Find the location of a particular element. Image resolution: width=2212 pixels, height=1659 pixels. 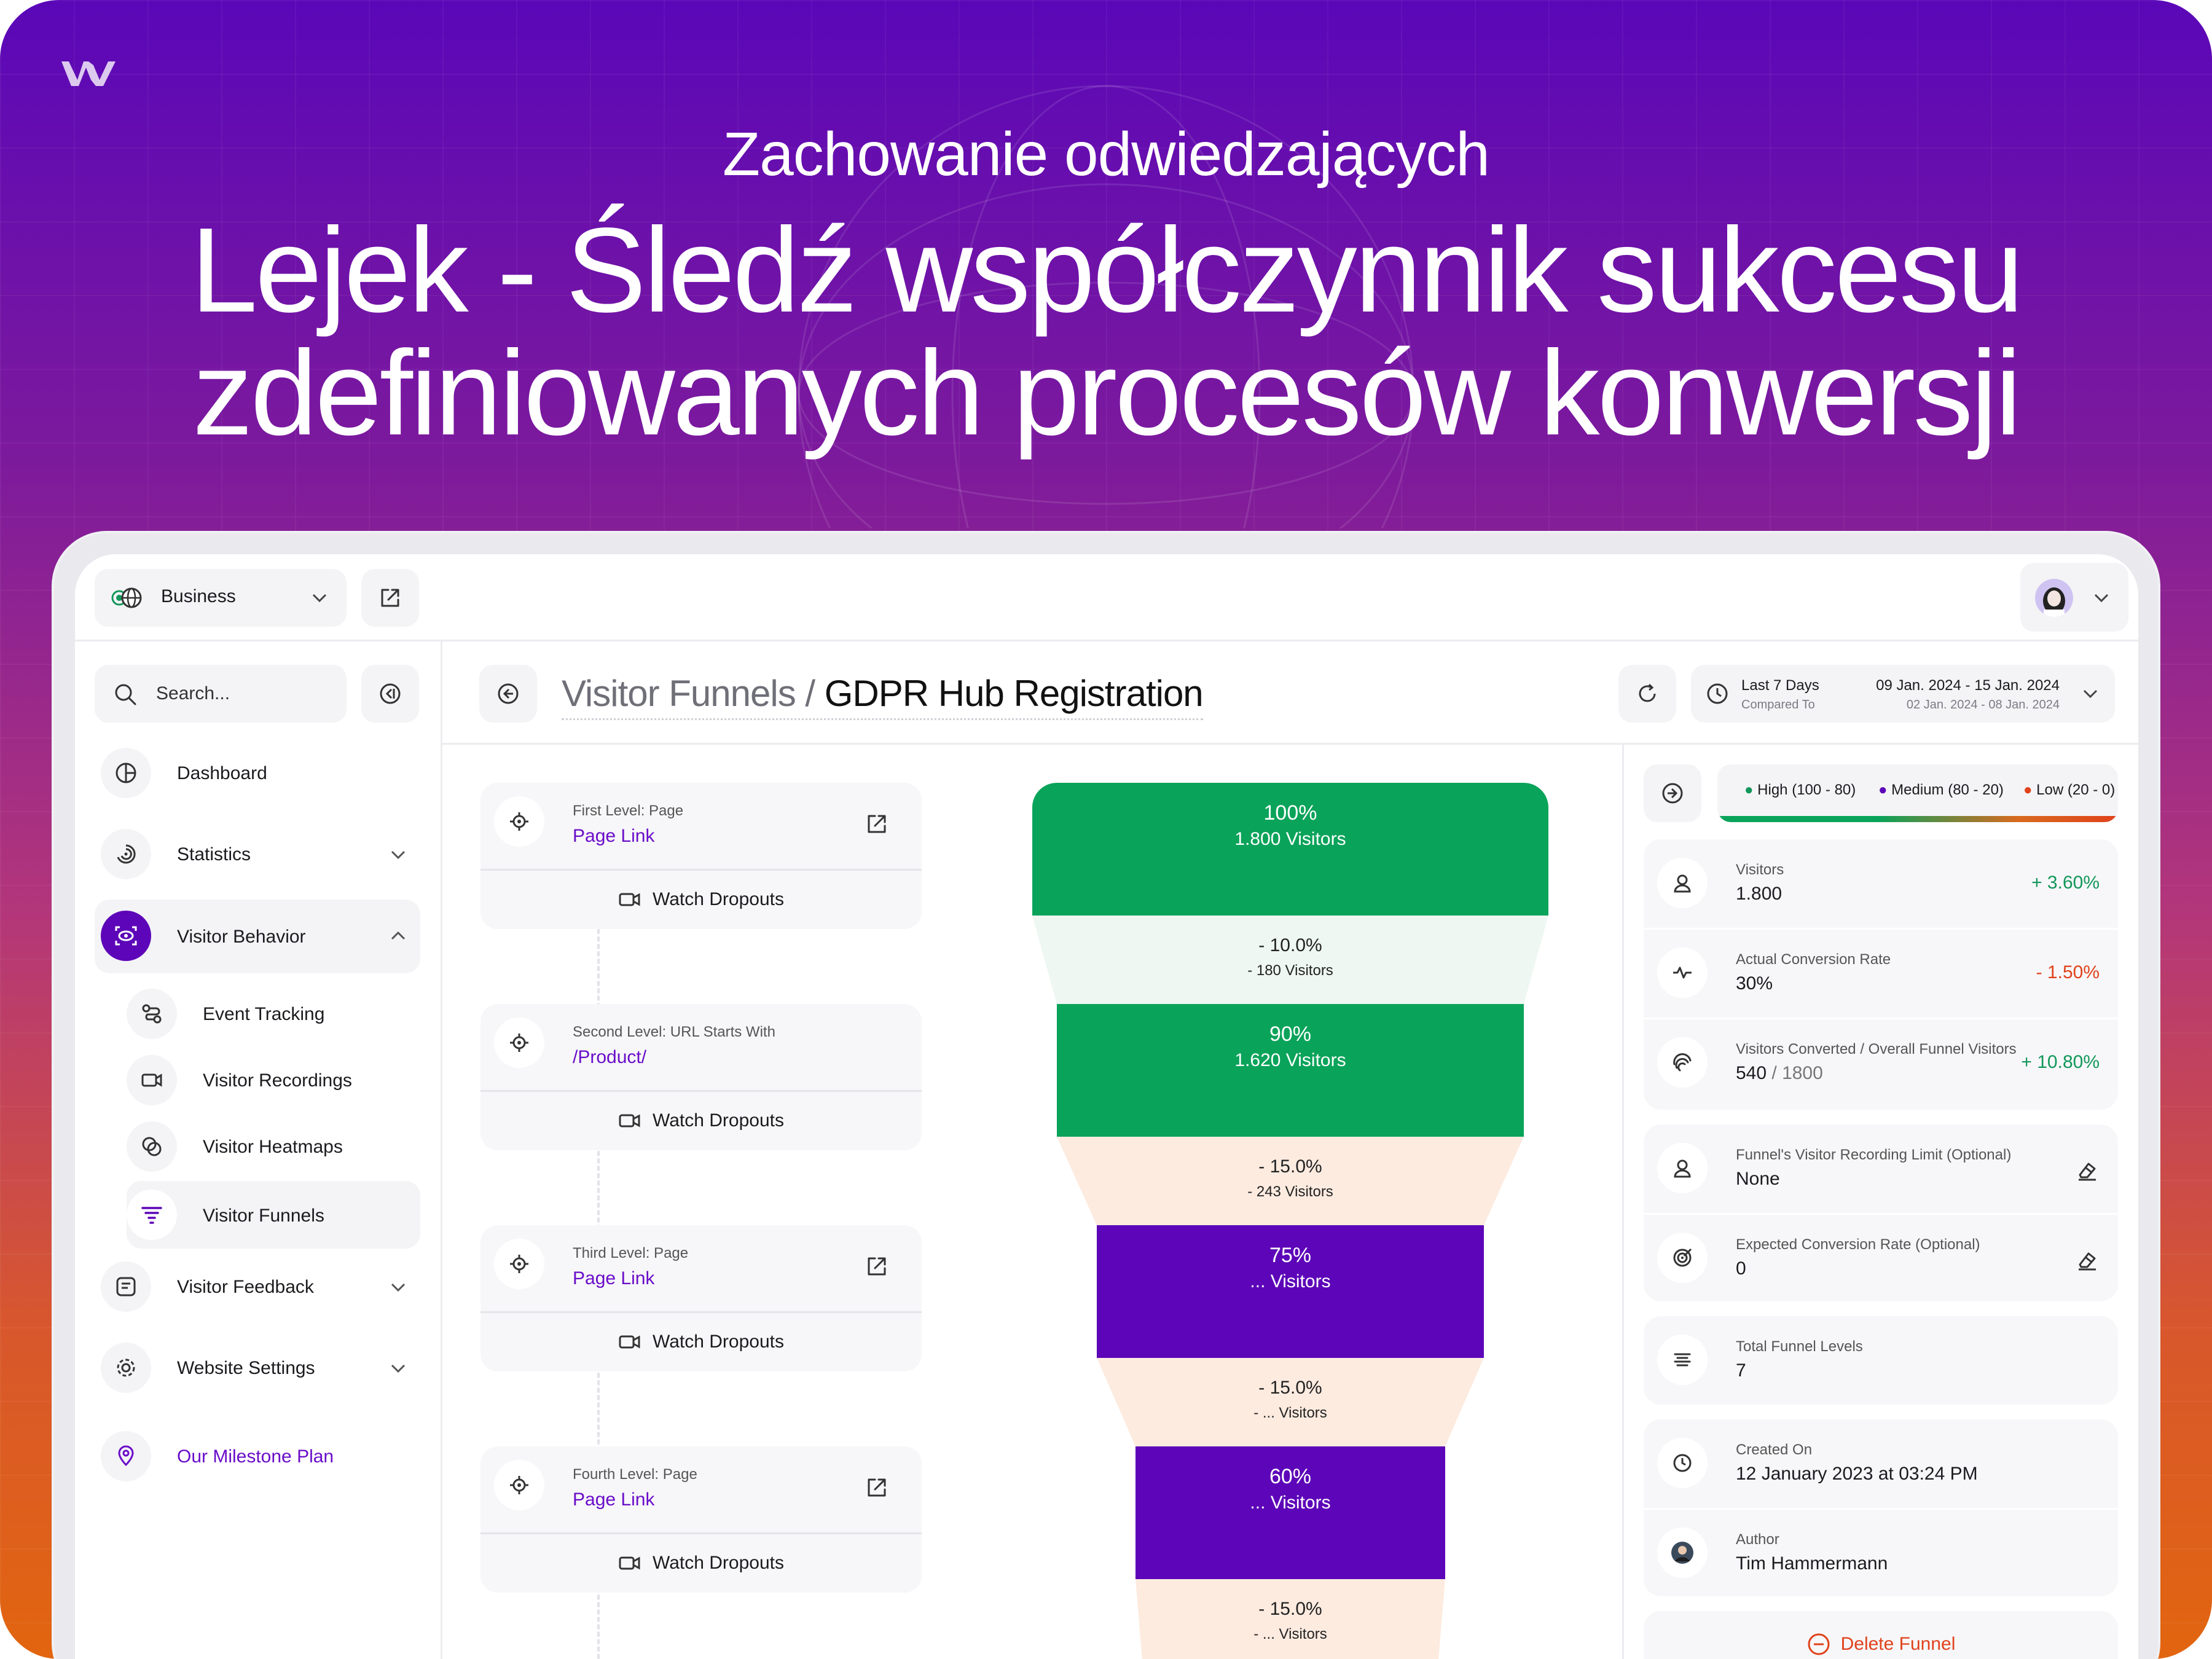

arrow-left-icon is located at coordinates (508, 693).